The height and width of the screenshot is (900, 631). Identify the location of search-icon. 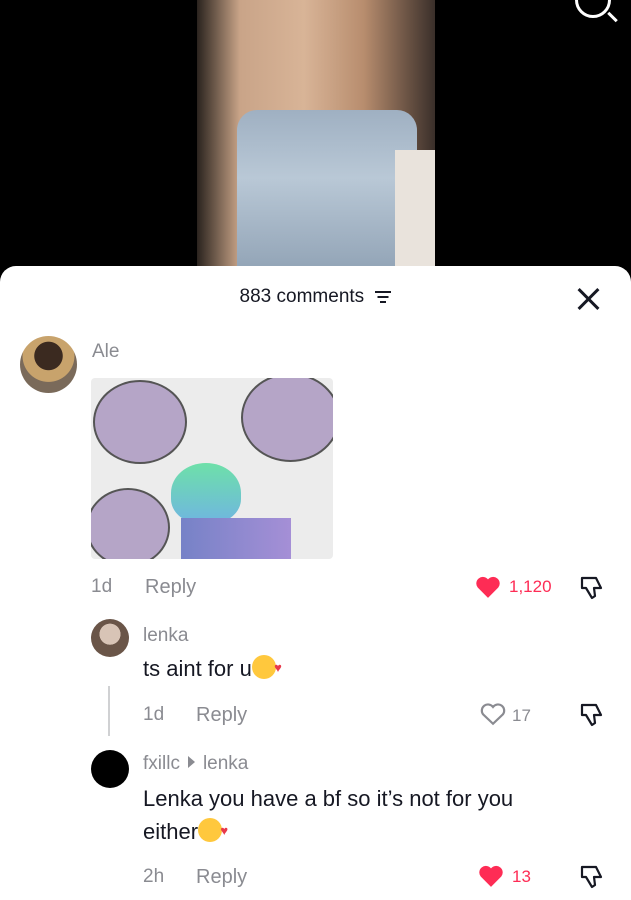
(593, 9).